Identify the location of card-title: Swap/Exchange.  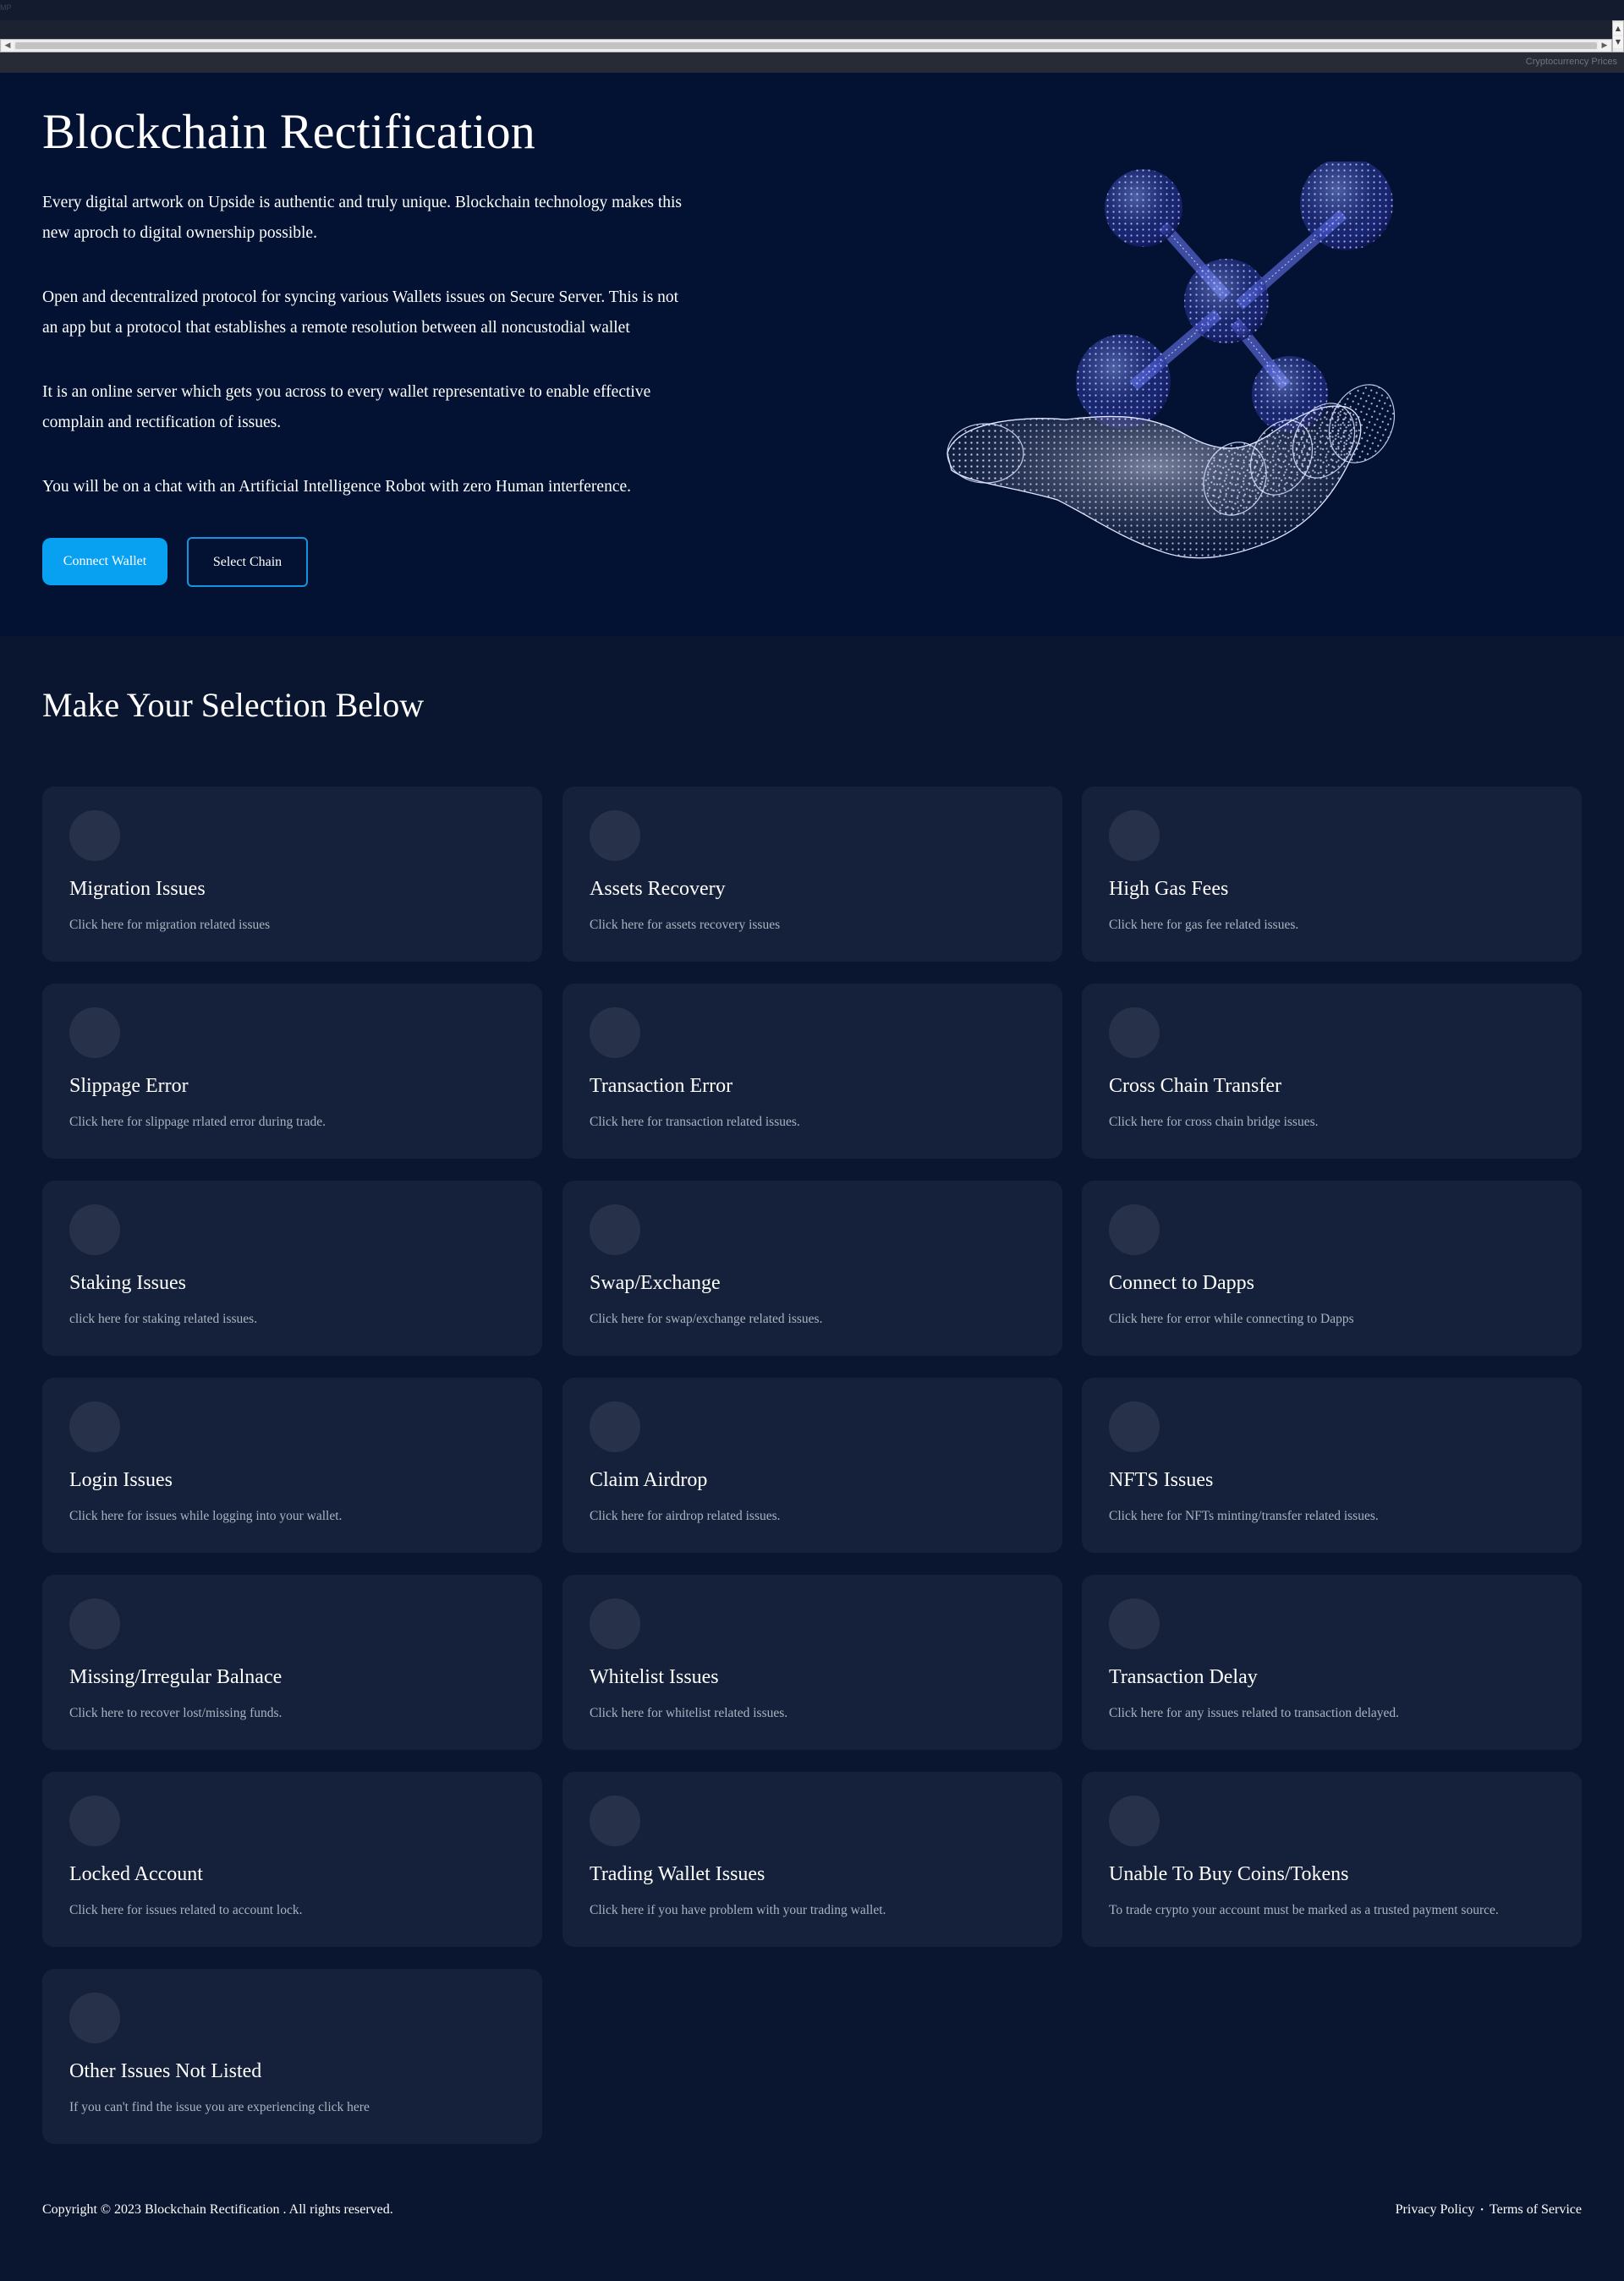
(656, 1283).